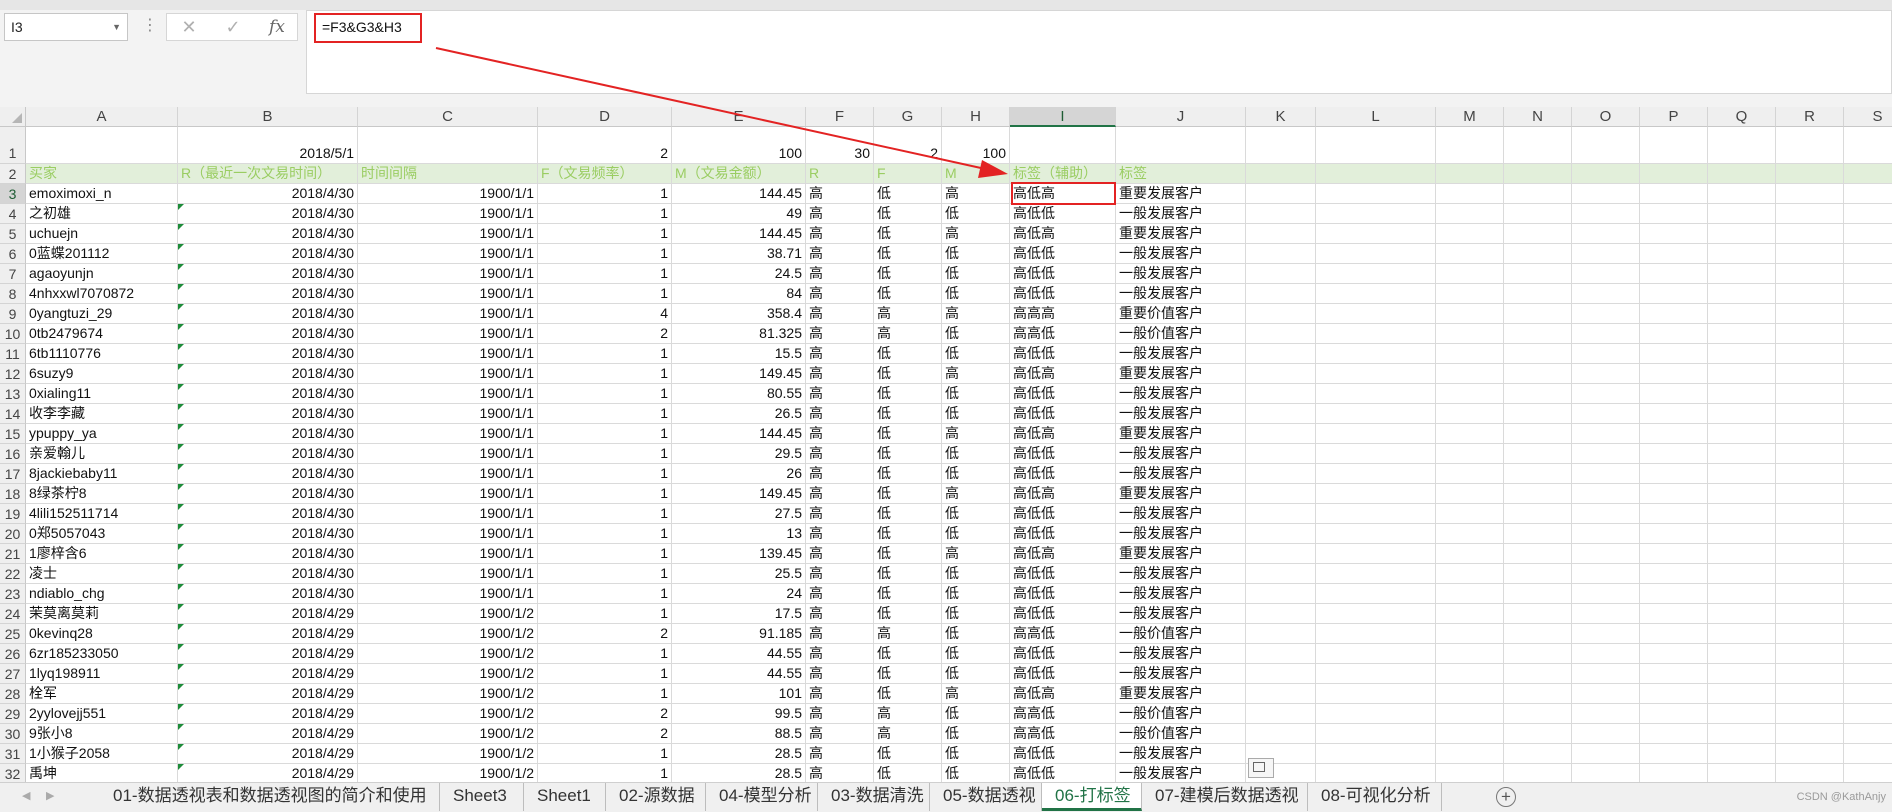 The height and width of the screenshot is (812, 1892). What do you see at coordinates (1606, 434) in the screenshot?
I see `cell-o15` at bounding box center [1606, 434].